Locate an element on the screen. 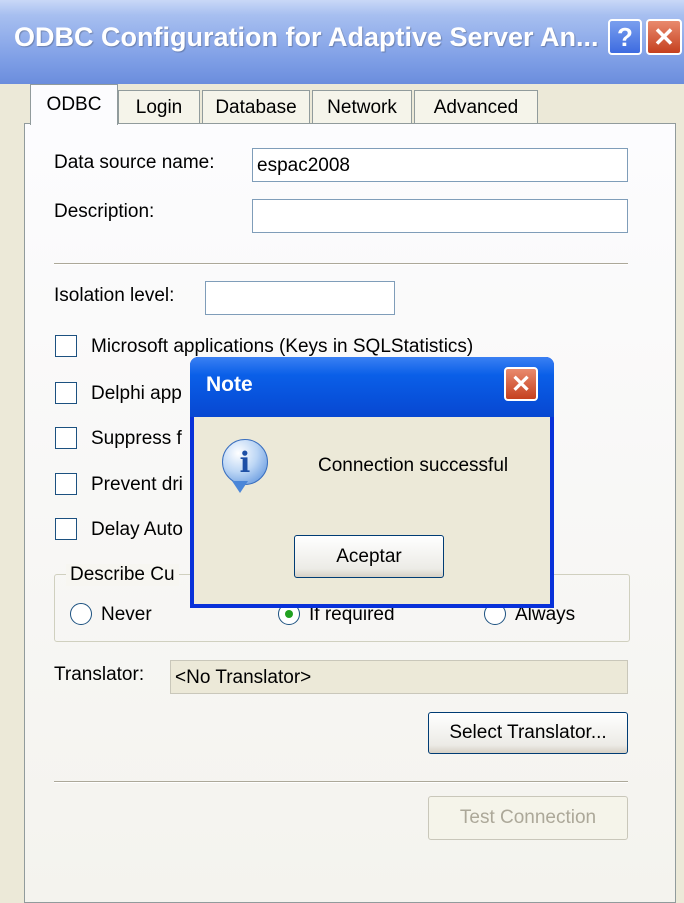 Image resolution: width=684 pixels, height=903 pixels. dsn-input: espac2008 is located at coordinates (440, 165).